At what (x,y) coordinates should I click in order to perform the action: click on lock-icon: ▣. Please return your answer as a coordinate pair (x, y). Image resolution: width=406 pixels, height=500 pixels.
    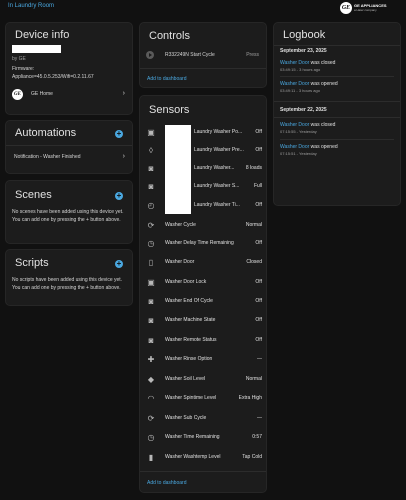
    Looking at the image, I should click on (151, 282).